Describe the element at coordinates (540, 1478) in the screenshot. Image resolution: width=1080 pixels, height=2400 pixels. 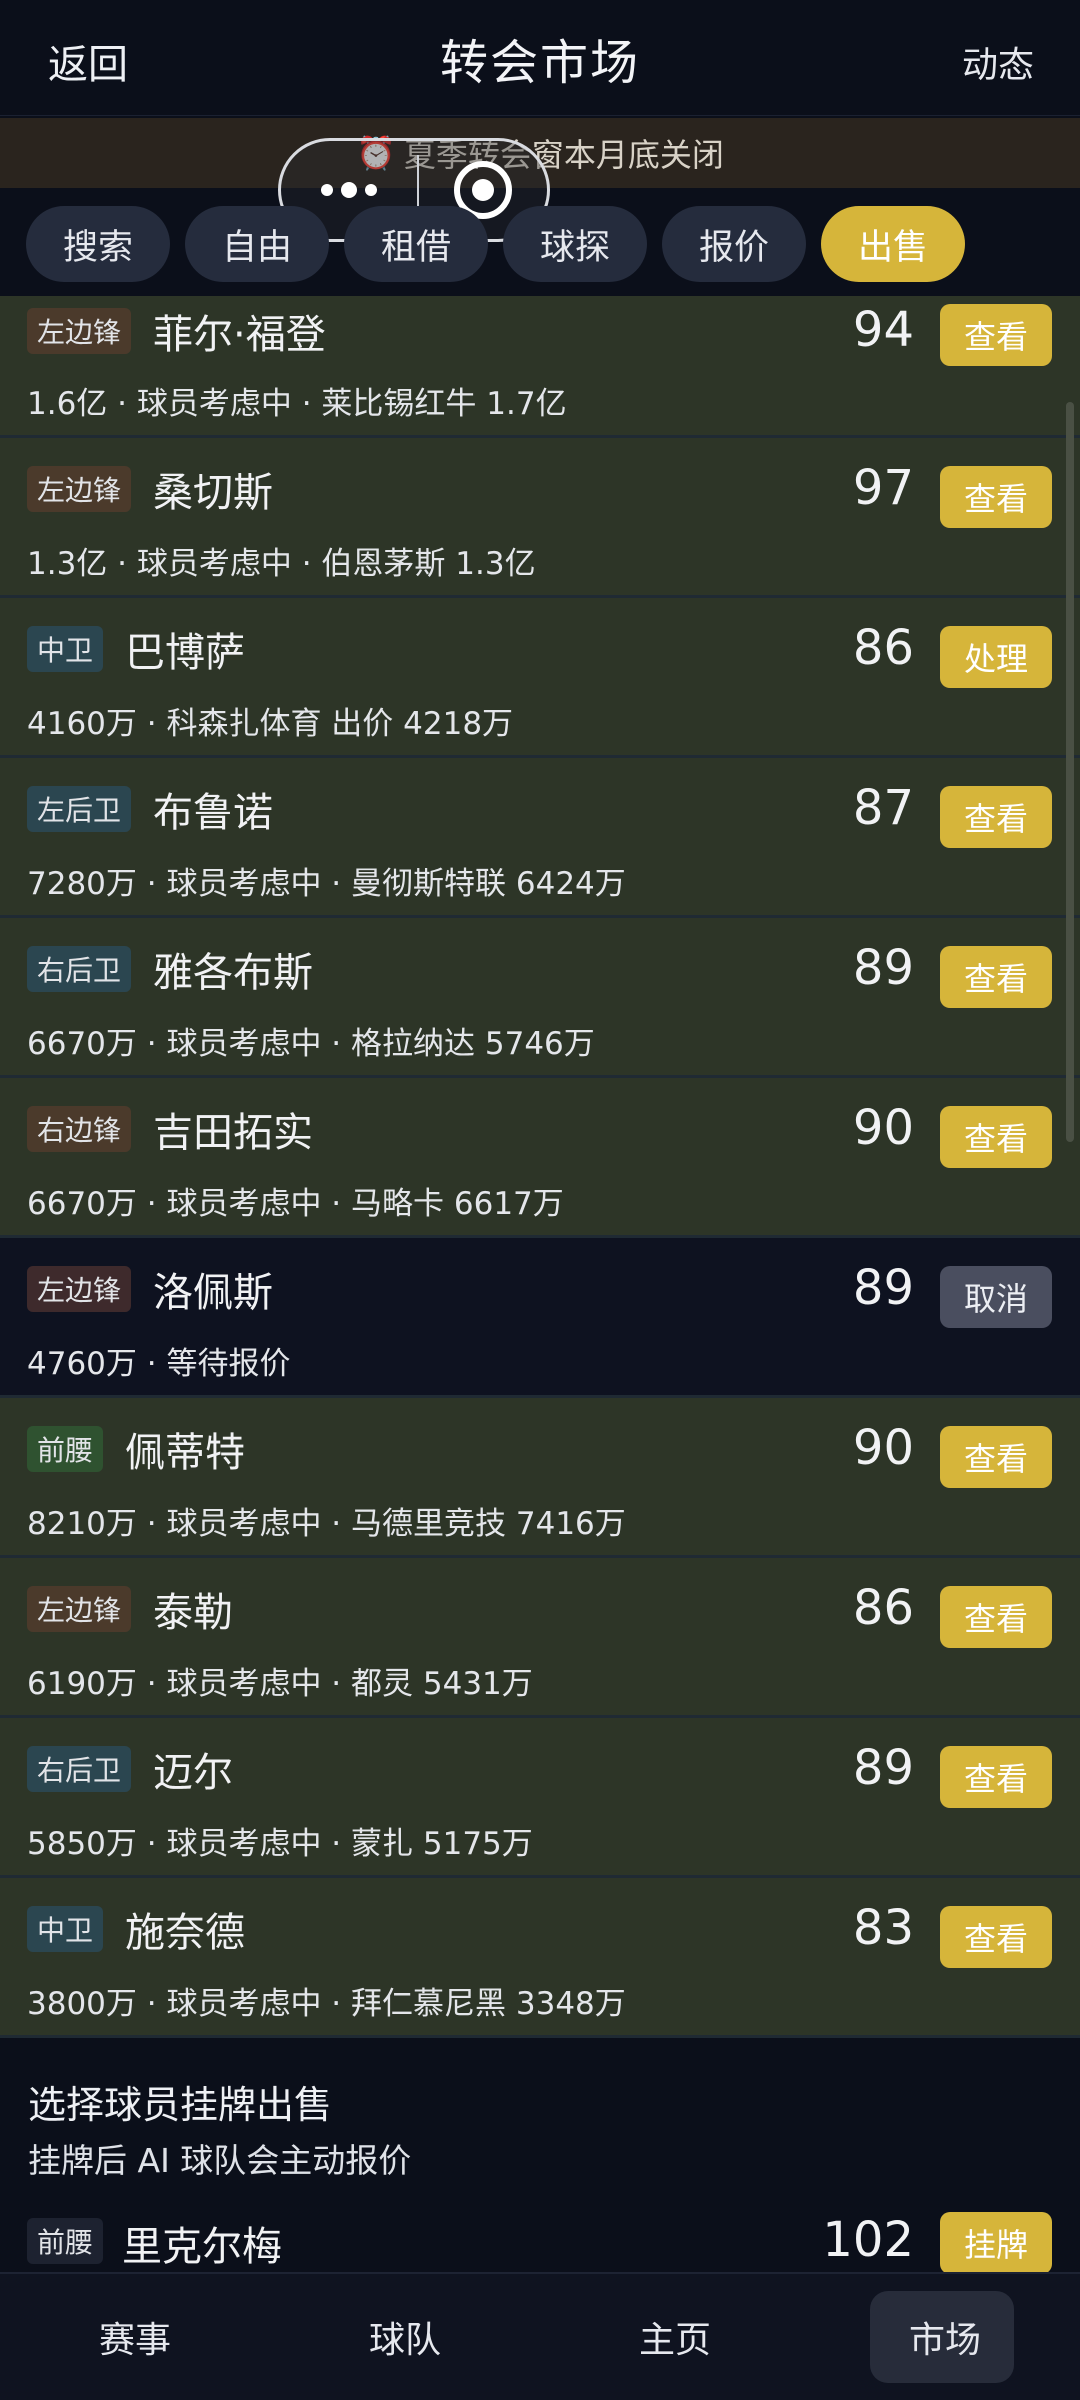
I see `table-row: 前腰 佩蒂特 90 查看 8210万 · 球员考虑中 · 马德里竞技 7416万` at that location.